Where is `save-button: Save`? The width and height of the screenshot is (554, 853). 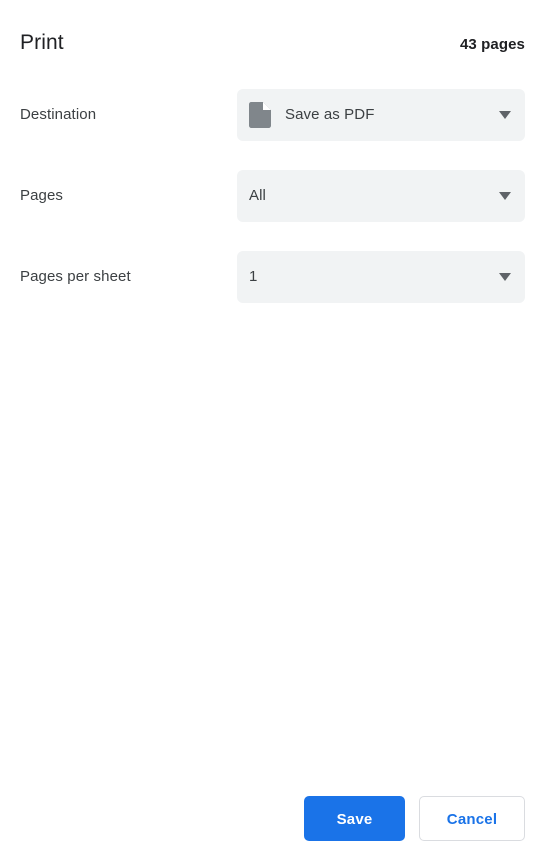
save-button: Save is located at coordinates (354, 818).